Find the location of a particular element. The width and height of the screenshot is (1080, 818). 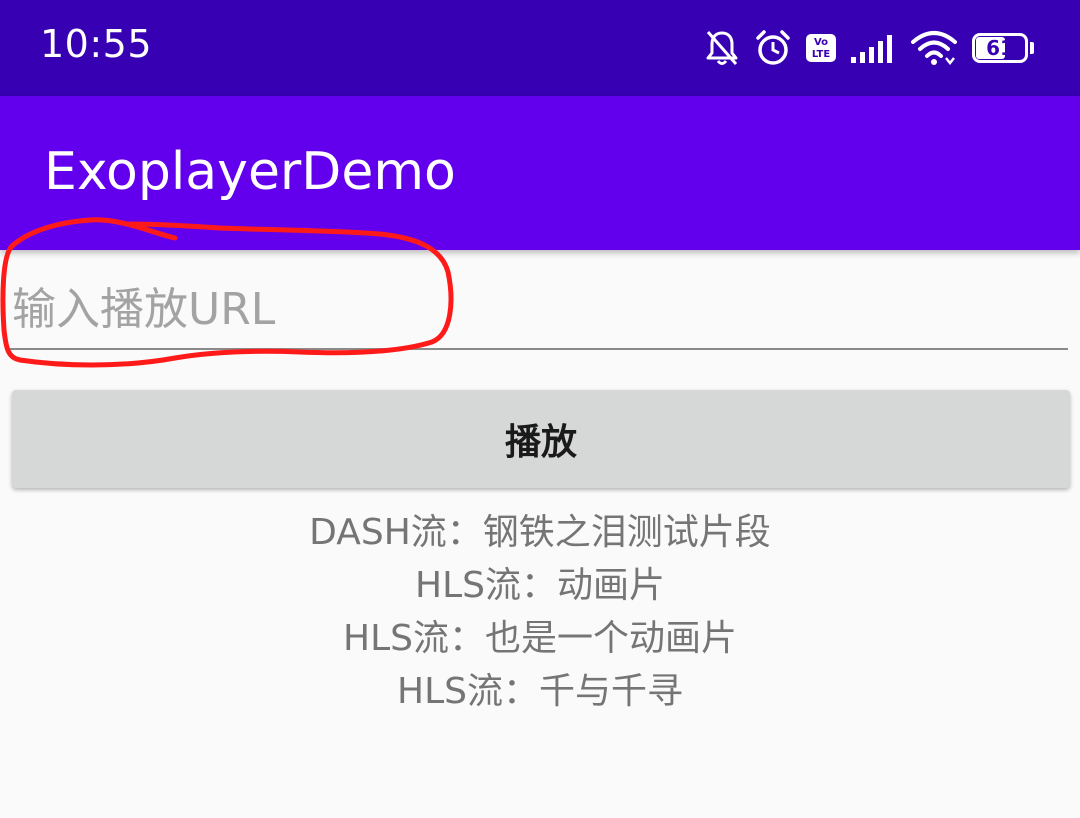

status-icons: Vo LTE 61 is located at coordinates (869, 48).